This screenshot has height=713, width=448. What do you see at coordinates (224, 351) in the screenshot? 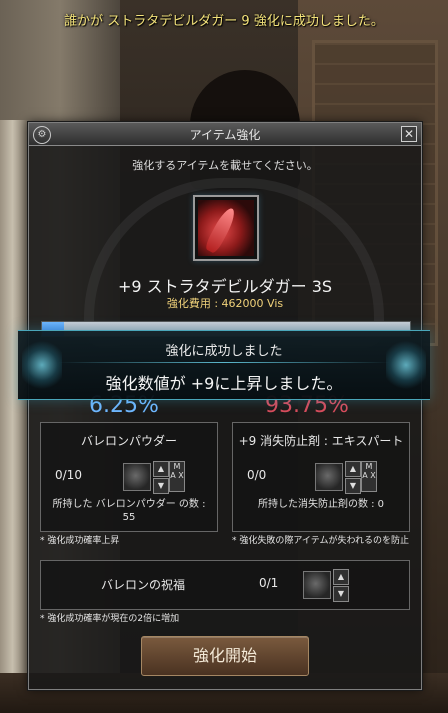
I see `banner-title: 強化に成功しました` at bounding box center [224, 351].